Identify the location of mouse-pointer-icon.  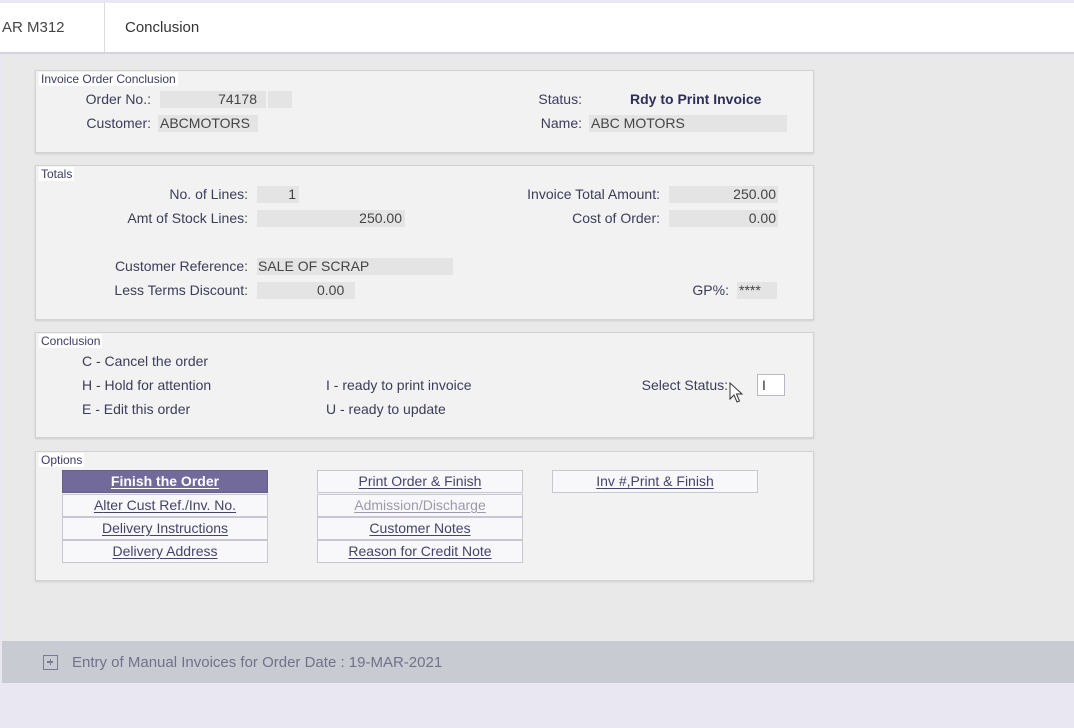
(736, 392).